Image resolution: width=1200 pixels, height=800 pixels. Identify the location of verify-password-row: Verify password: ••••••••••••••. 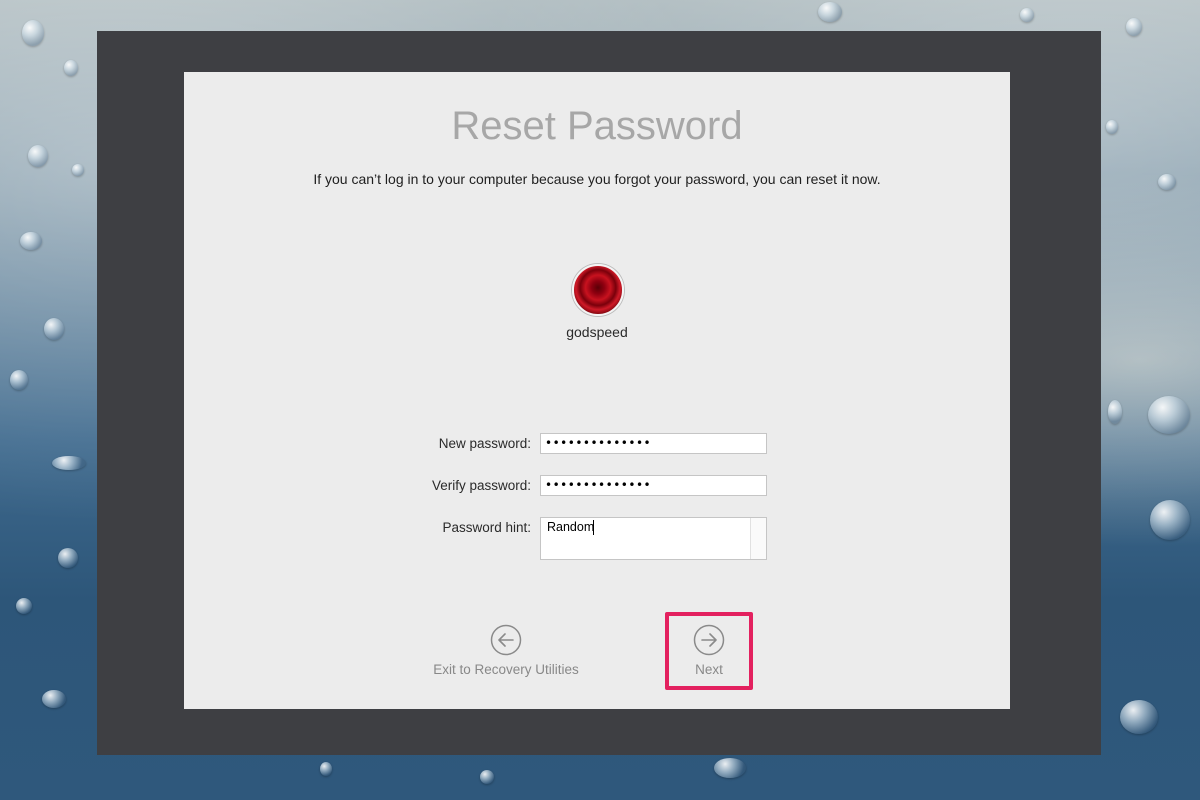
(597, 486).